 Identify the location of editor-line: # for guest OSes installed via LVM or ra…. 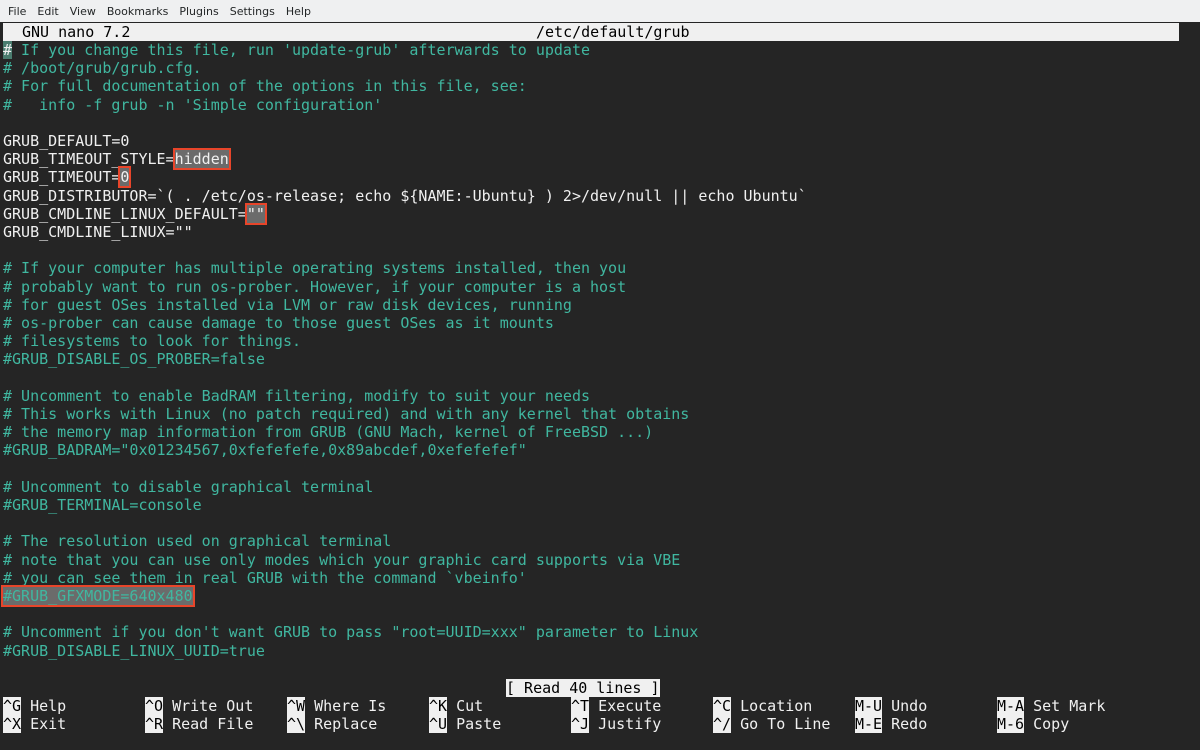
(287, 304).